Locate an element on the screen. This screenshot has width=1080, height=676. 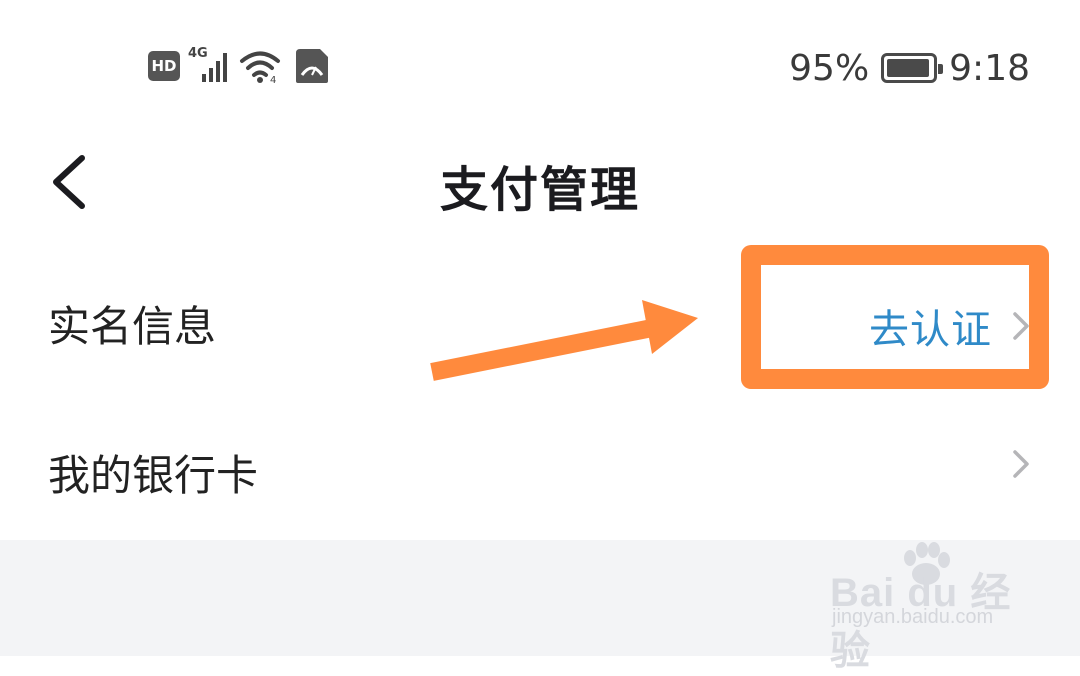
nav-header: 支付管理 is located at coordinates (540, 180).